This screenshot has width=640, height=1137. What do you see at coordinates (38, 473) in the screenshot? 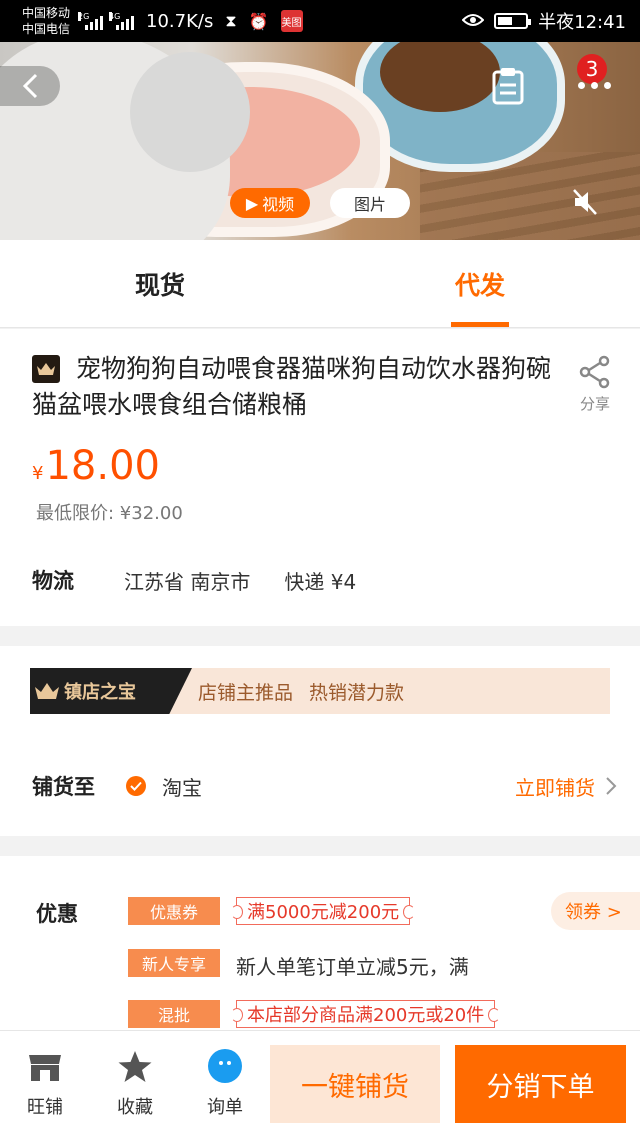
I see `currency-symbol: ¥` at bounding box center [38, 473].